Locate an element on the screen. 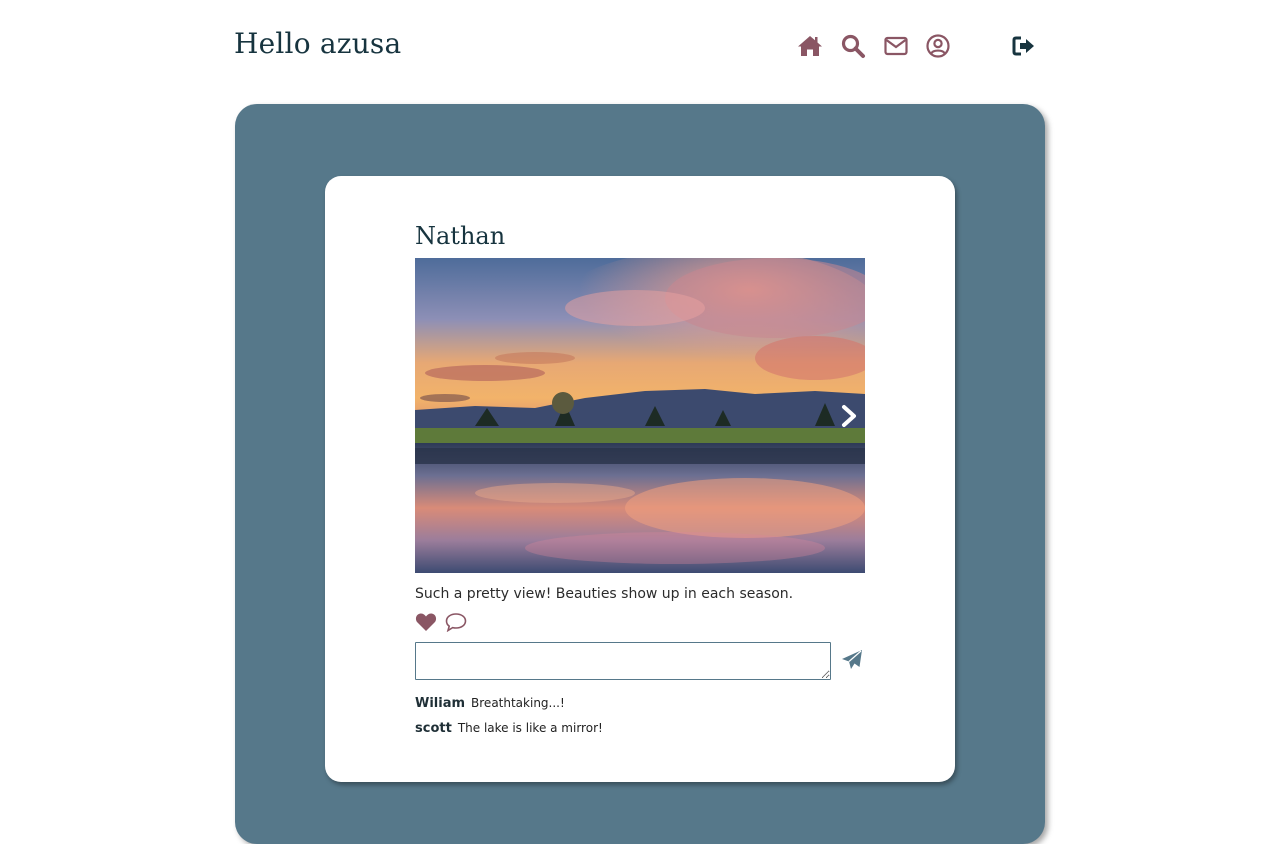 This screenshot has height=844, width=1279. comment-bubble-icon is located at coordinates (456, 624).